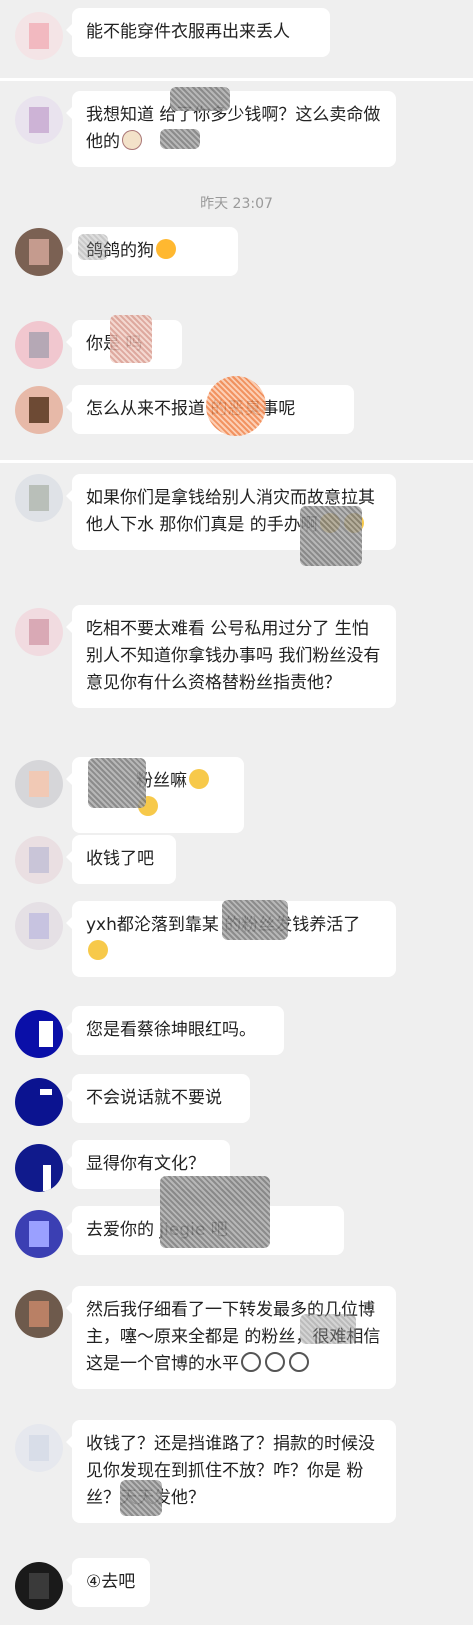 The height and width of the screenshot is (1625, 473). I want to click on message-bubble: 您是看蔡徐坤眼红吗。, so click(175, 1030).